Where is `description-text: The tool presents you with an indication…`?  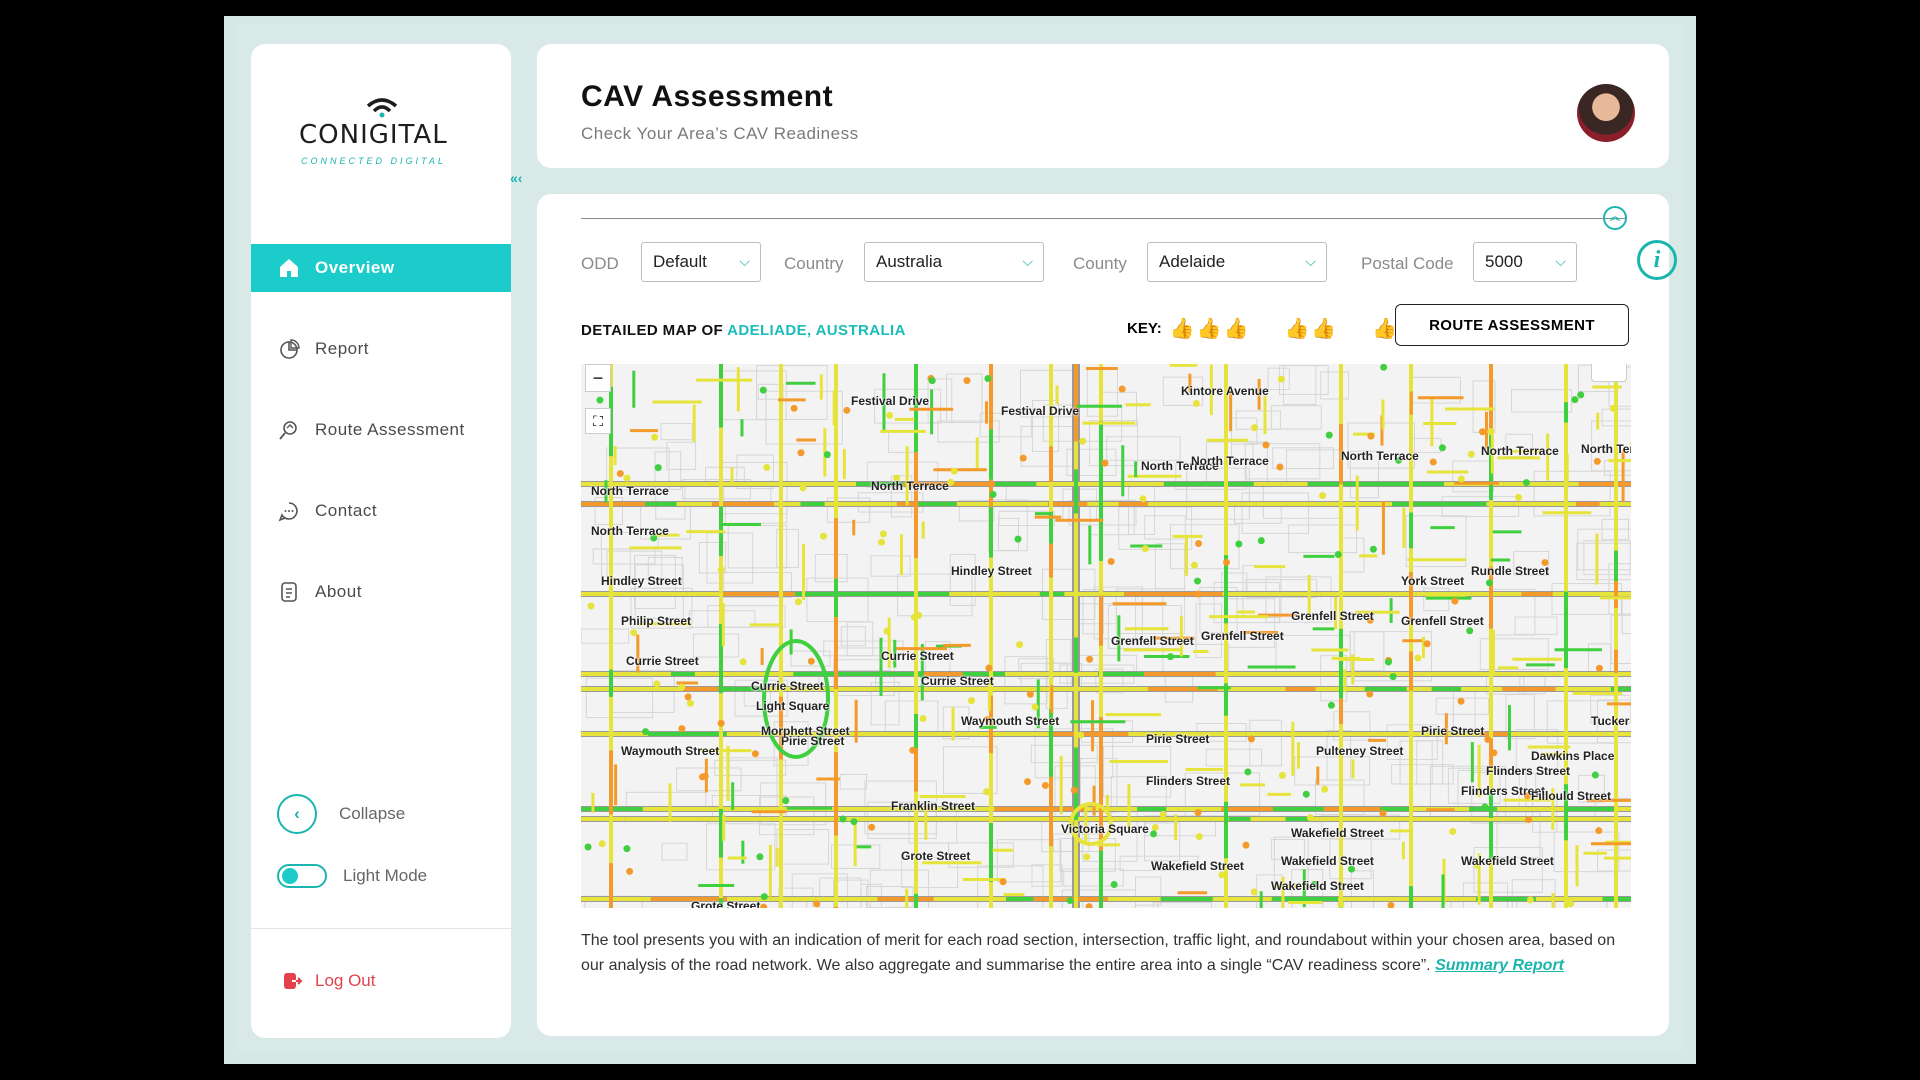 description-text: The tool presents you with an indication… is located at coordinates (1111, 953).